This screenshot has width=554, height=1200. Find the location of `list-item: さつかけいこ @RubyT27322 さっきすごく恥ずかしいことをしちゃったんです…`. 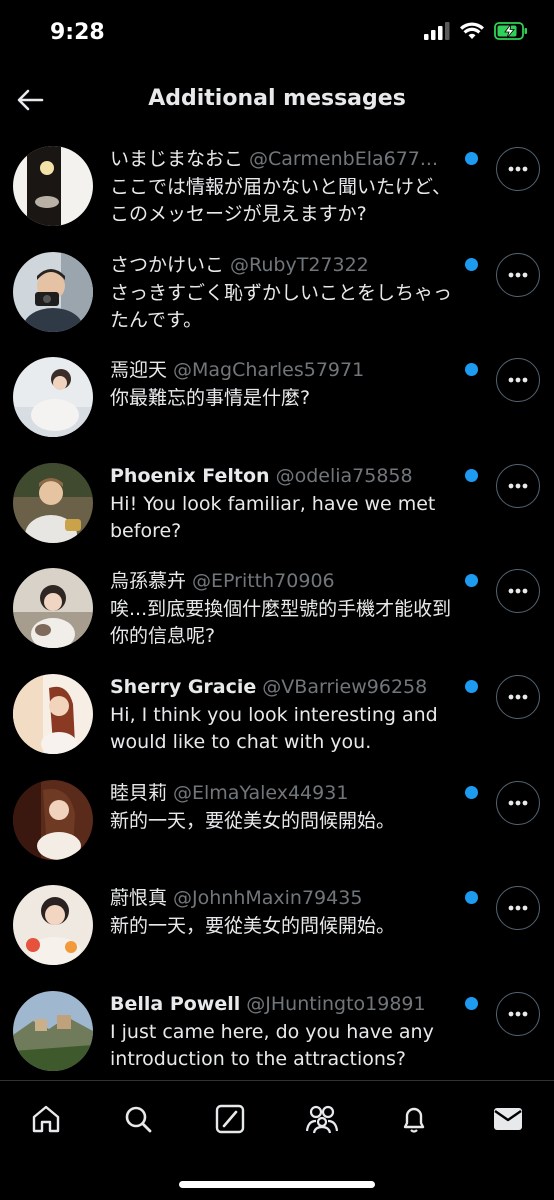

list-item: さつかけいこ @RubyT27322 さっきすごく恥ずかしいことをしちゃったんです… is located at coordinates (277, 289).